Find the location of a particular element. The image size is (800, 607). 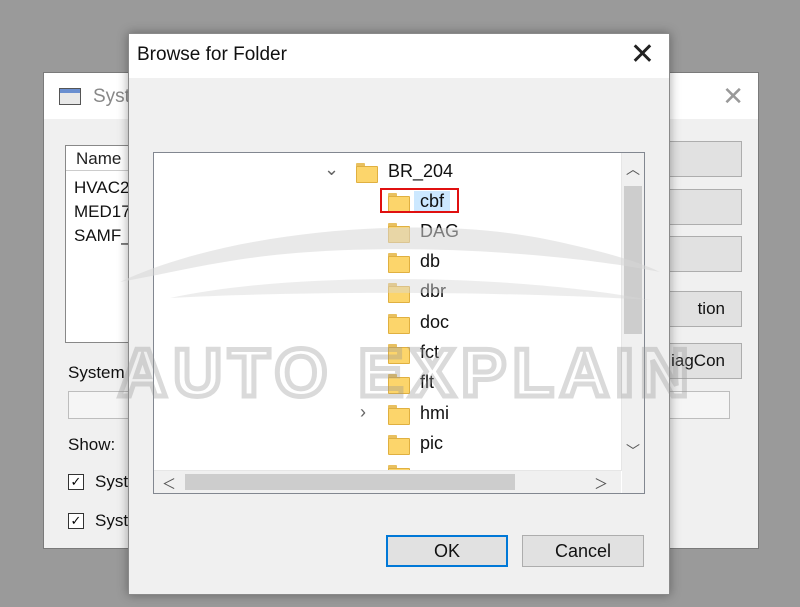

tree-node-hmi: › hmi is located at coordinates (435, 414).